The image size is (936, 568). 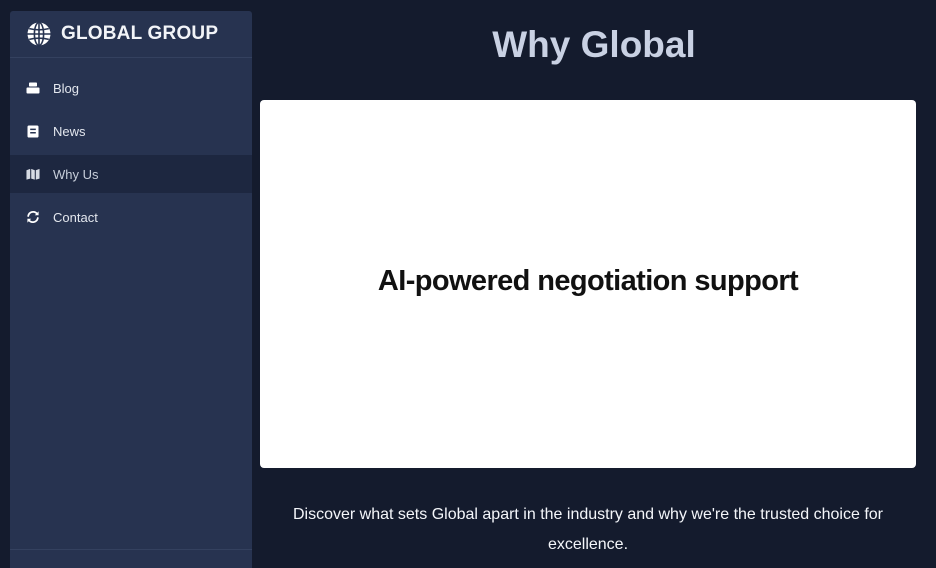 I want to click on sidebar-item-contact: Contact, so click(x=131, y=217).